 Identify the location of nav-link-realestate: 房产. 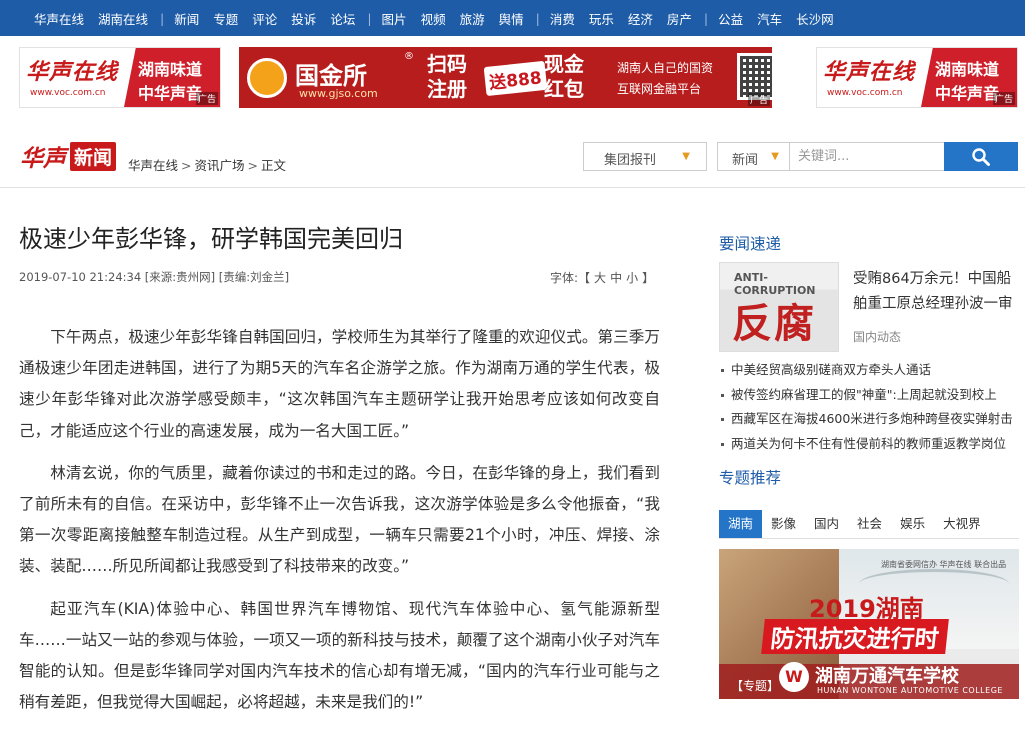
(679, 18).